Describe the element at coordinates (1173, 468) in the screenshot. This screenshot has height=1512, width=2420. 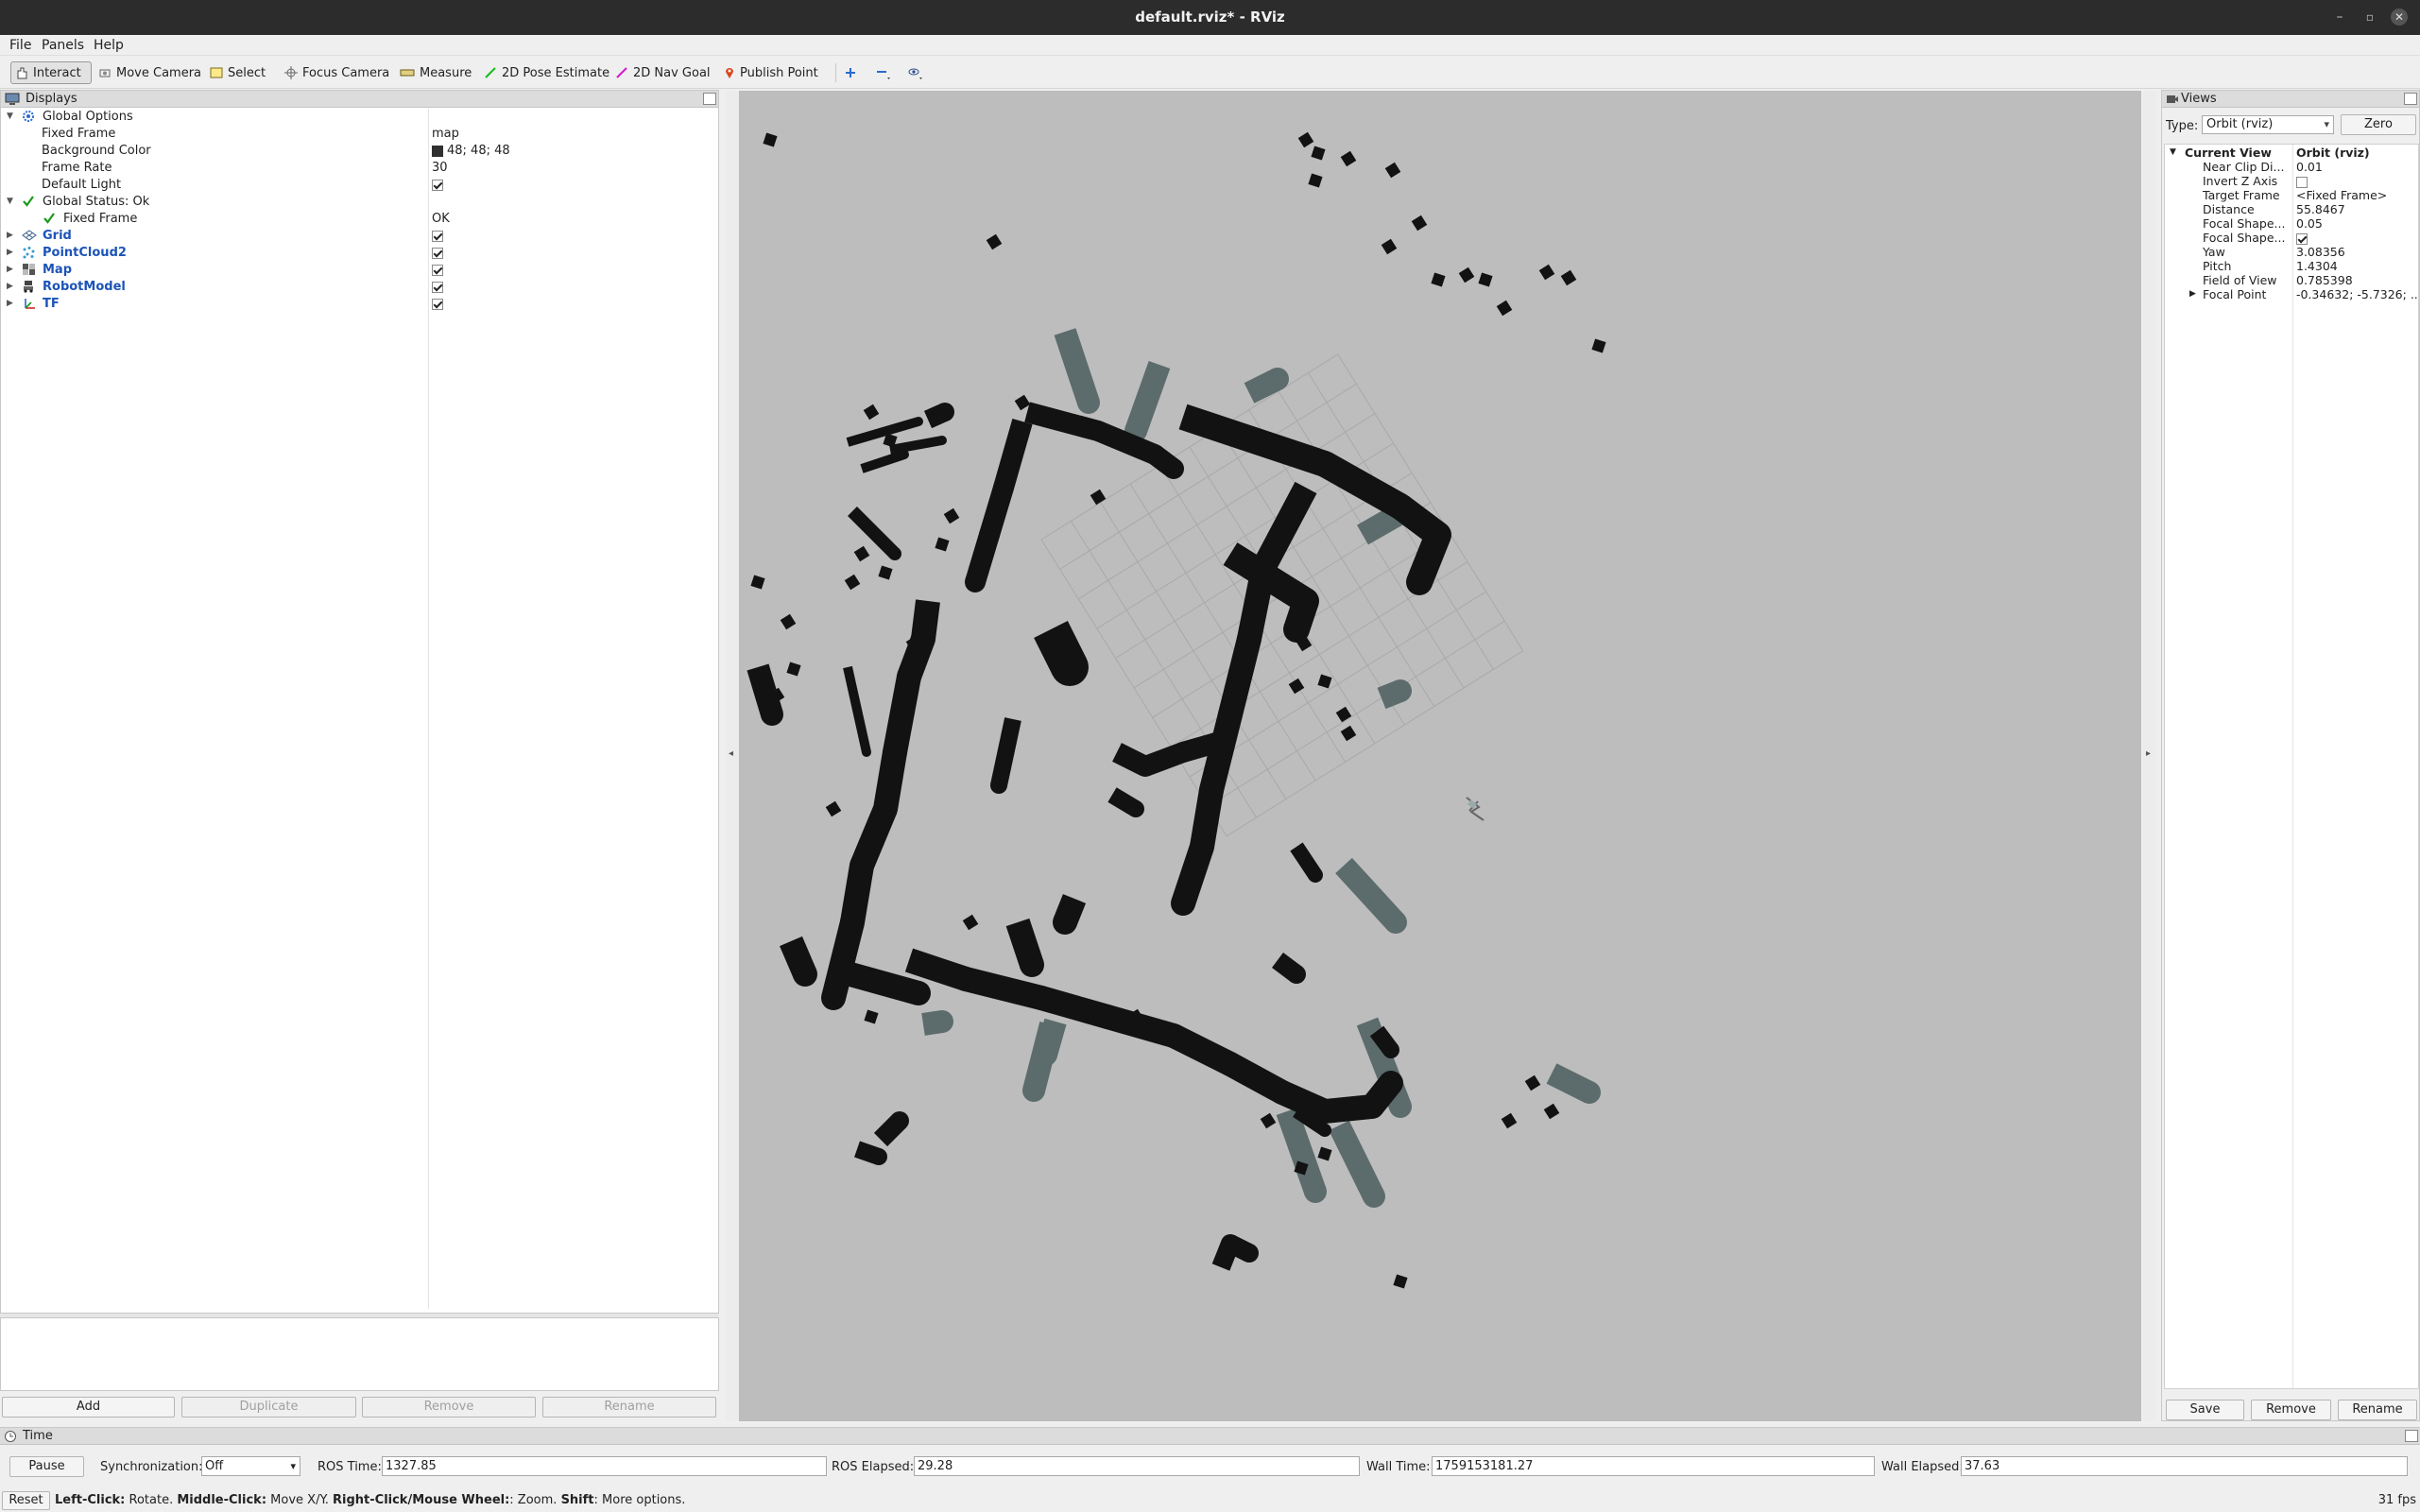
I see `wall-cell` at that location.